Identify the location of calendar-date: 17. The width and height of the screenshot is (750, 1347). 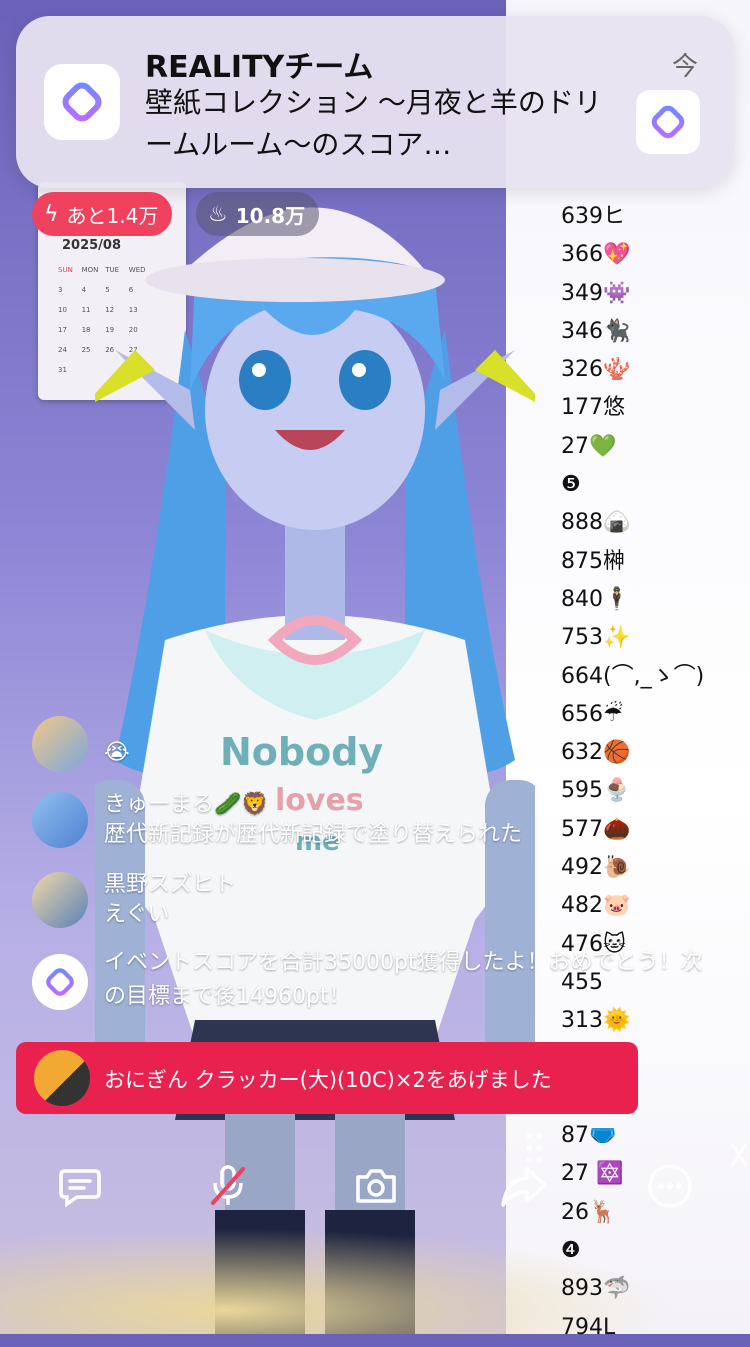
(62, 330).